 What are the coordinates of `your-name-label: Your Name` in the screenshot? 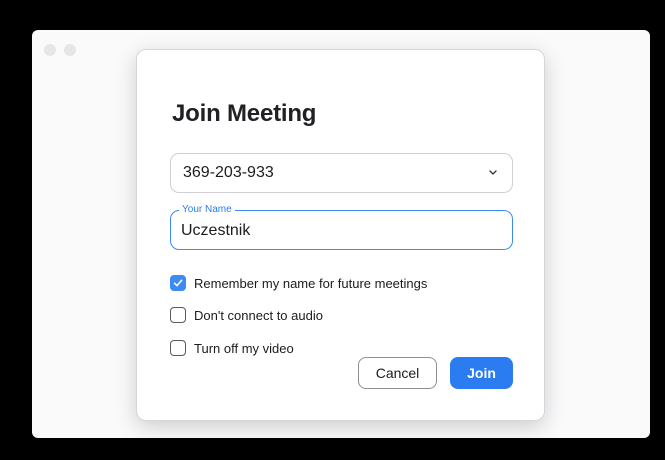 It's located at (207, 210).